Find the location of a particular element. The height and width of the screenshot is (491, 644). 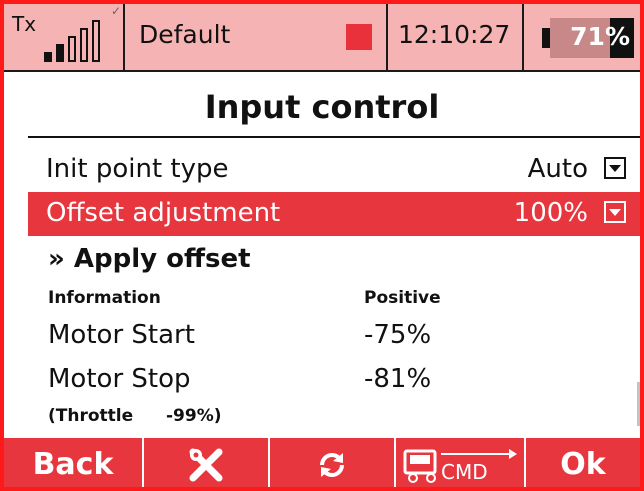

tx-label: Tx is located at coordinates (24, 24).